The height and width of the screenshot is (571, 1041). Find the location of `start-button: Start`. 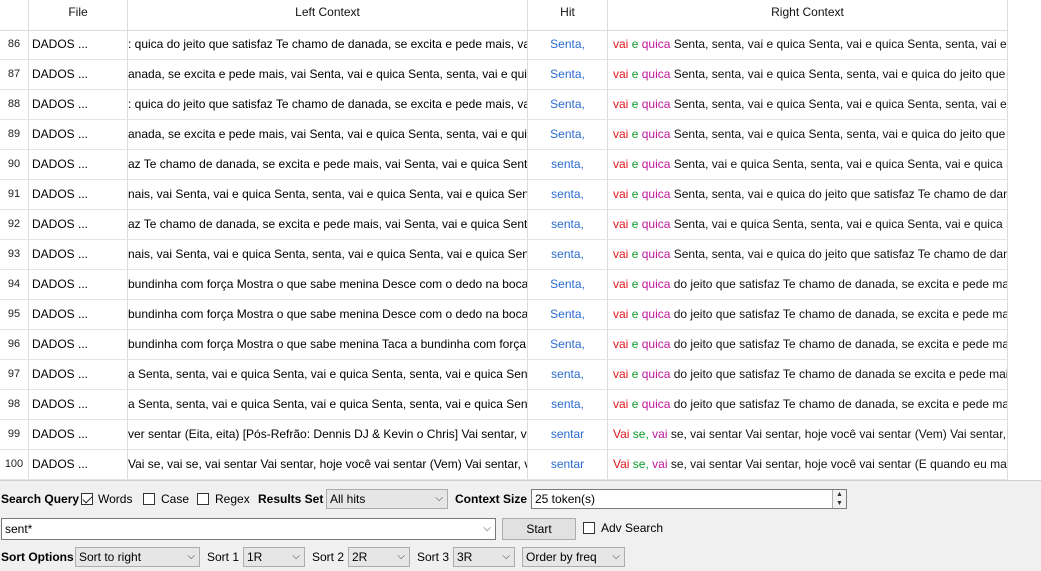

start-button: Start is located at coordinates (539, 529).